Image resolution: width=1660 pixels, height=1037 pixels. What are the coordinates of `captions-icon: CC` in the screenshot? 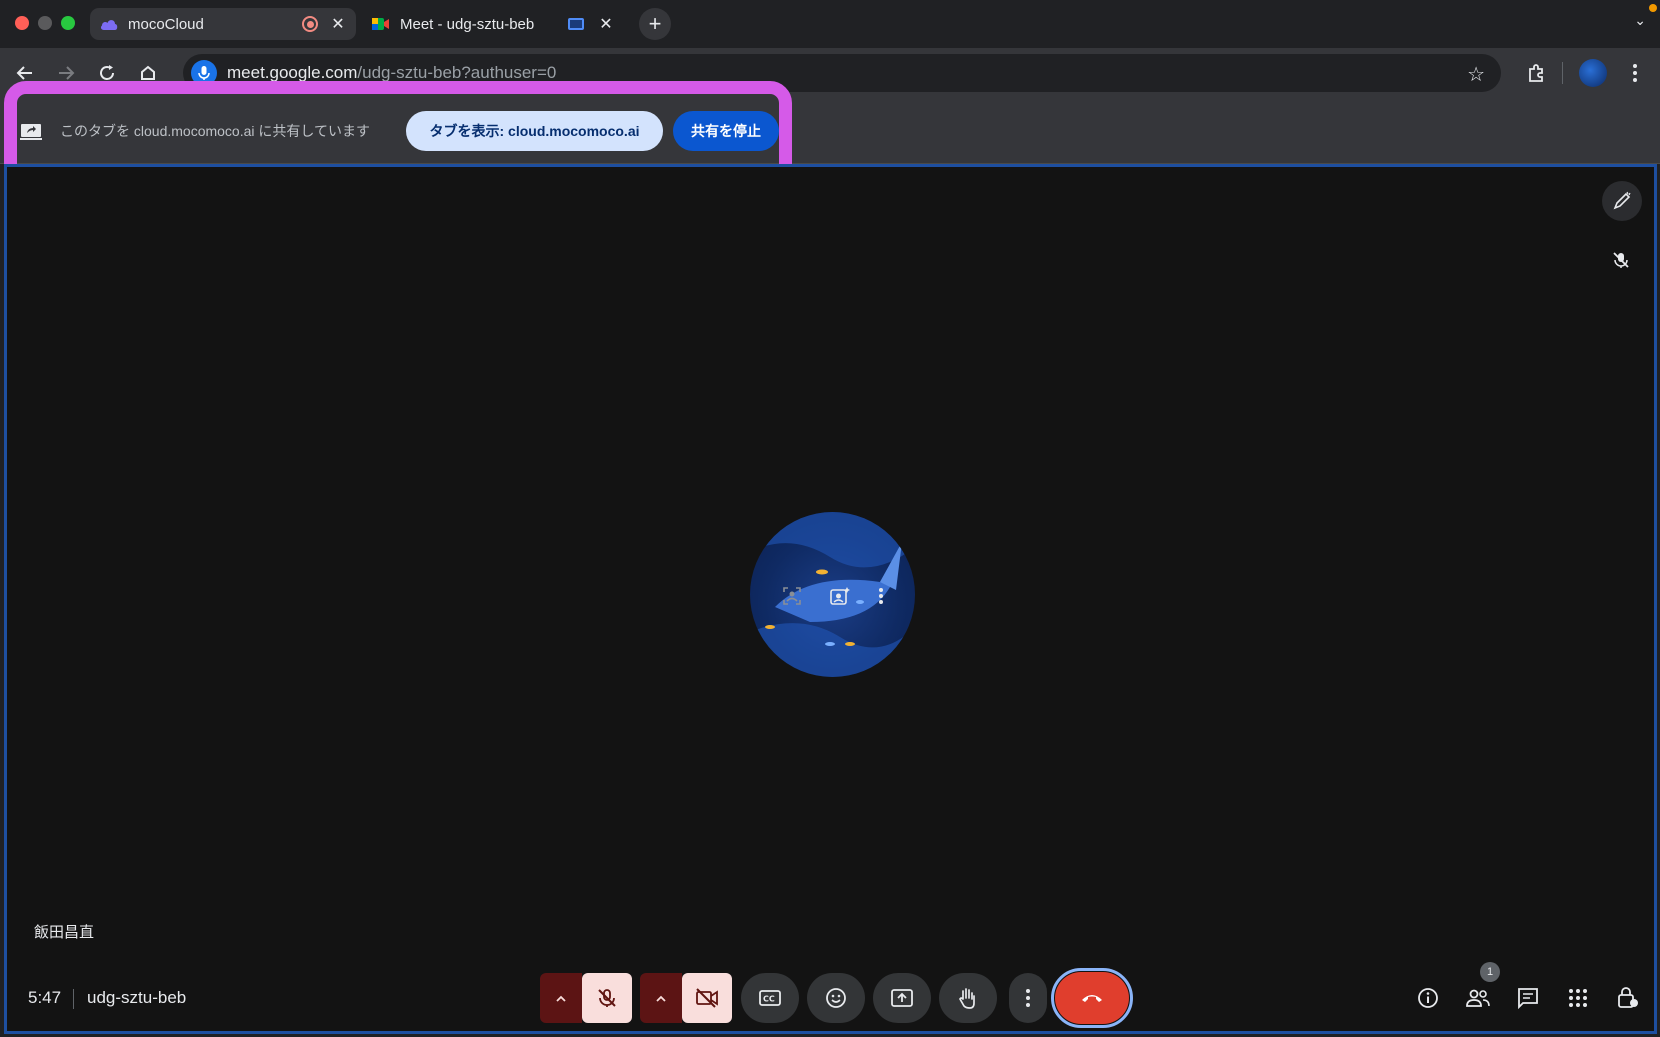 It's located at (770, 998).